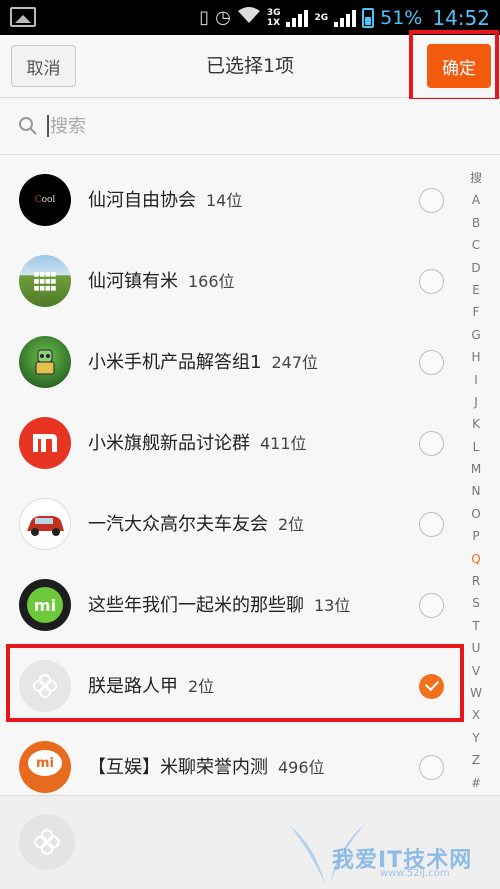 The height and width of the screenshot is (889, 500). I want to click on index-letter: W, so click(476, 693).